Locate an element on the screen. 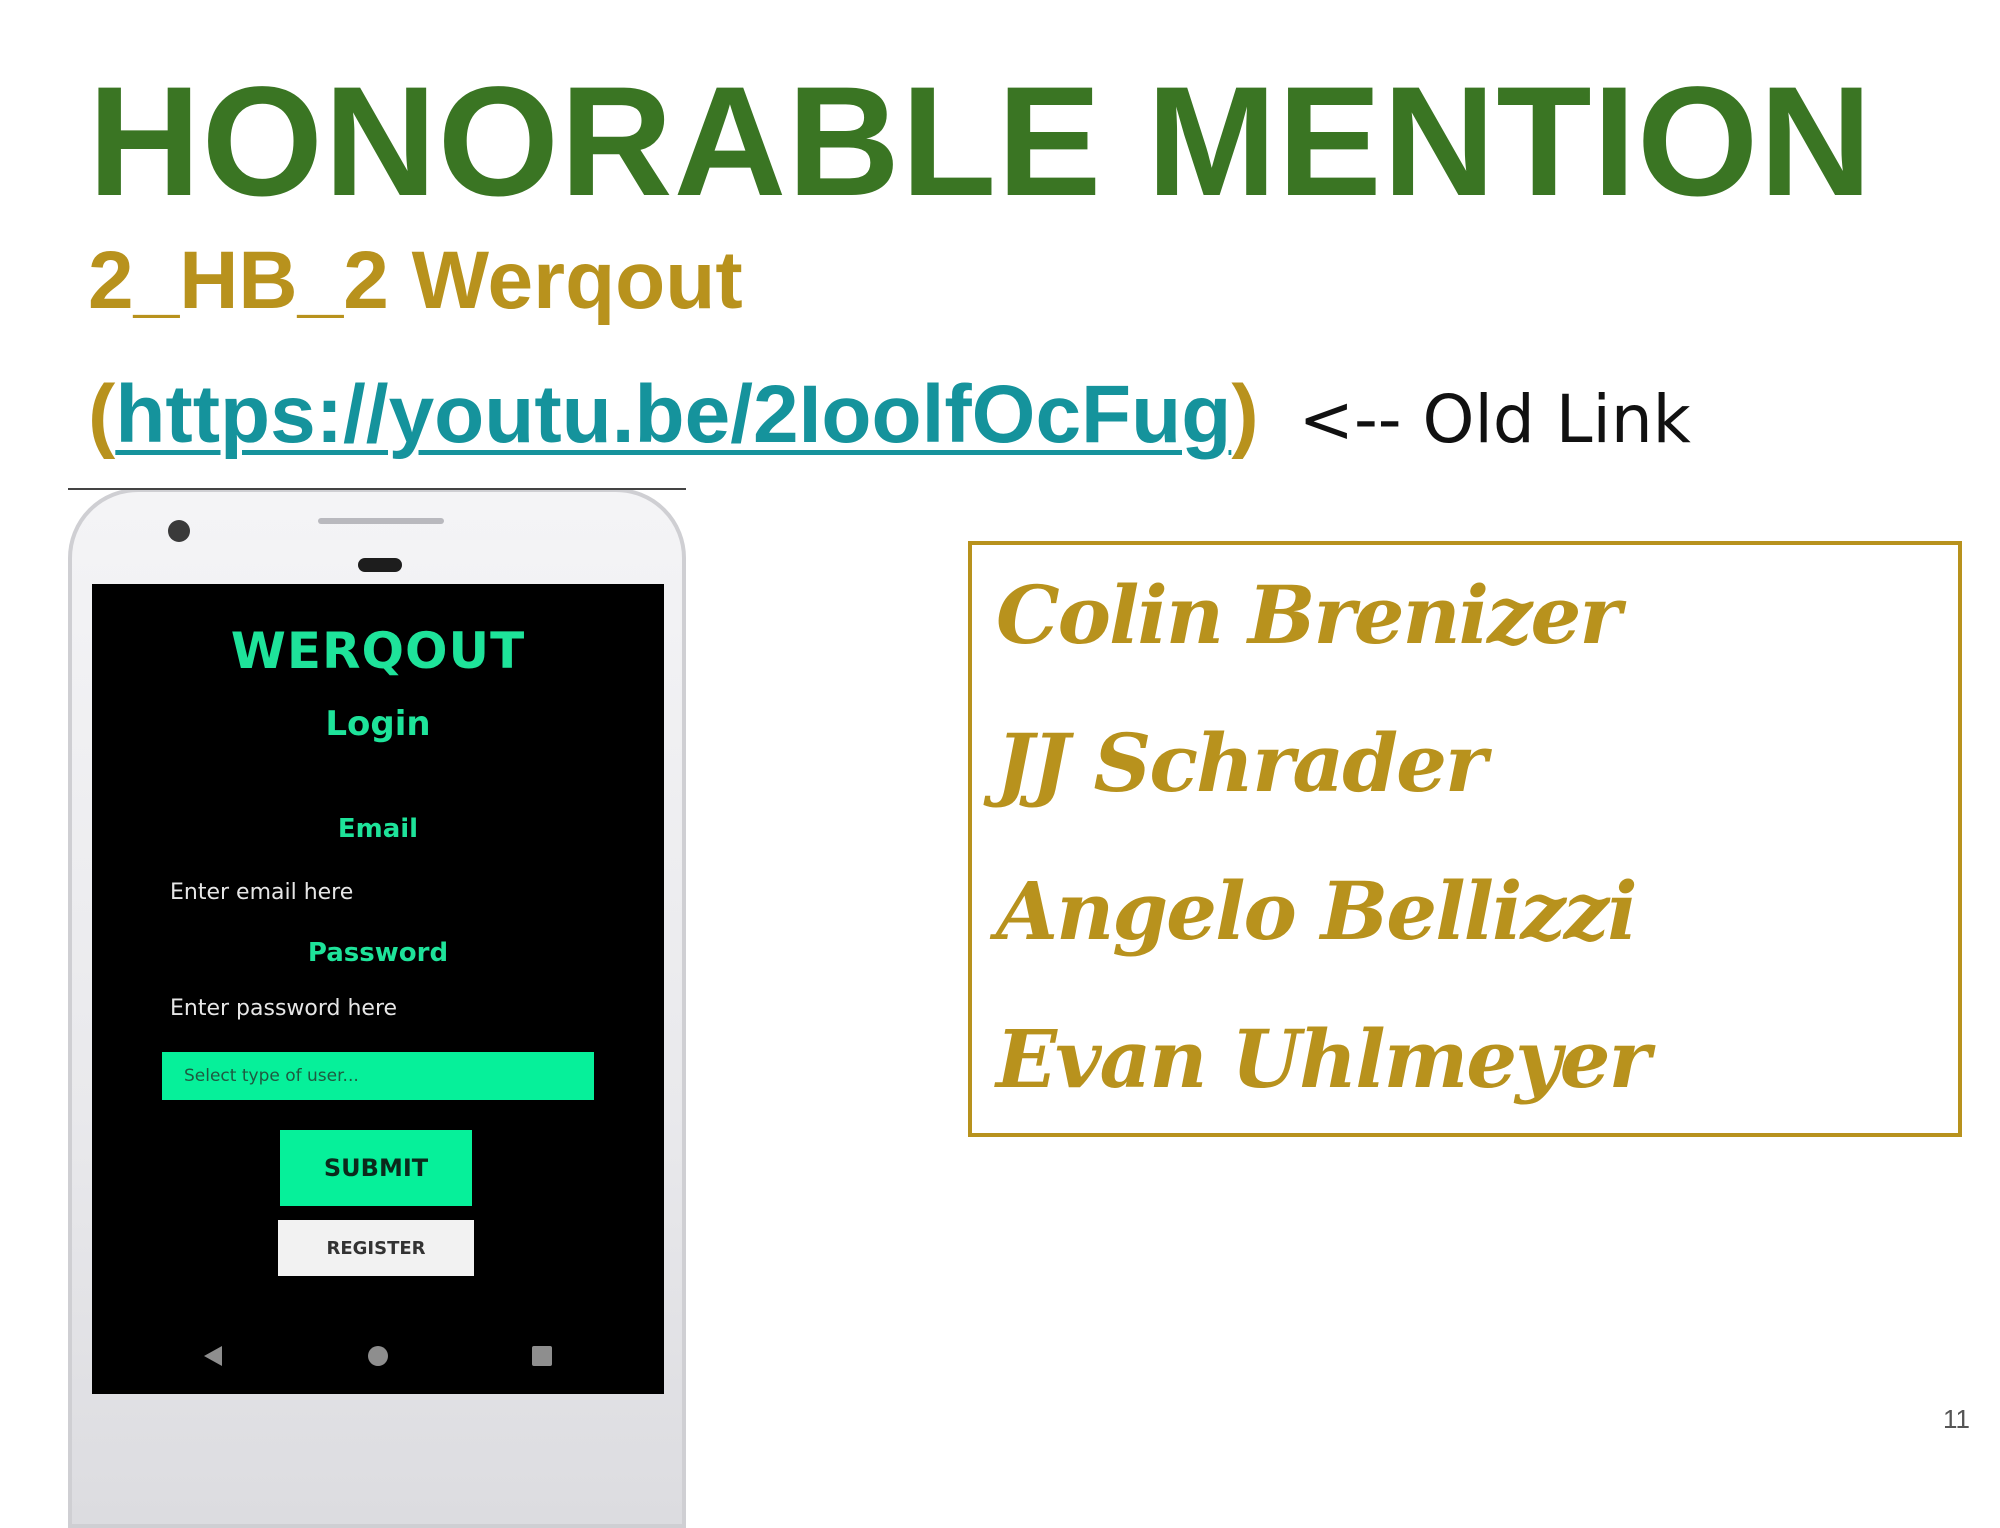 The width and height of the screenshot is (2000, 1528). email-field is located at coordinates (380, 892).